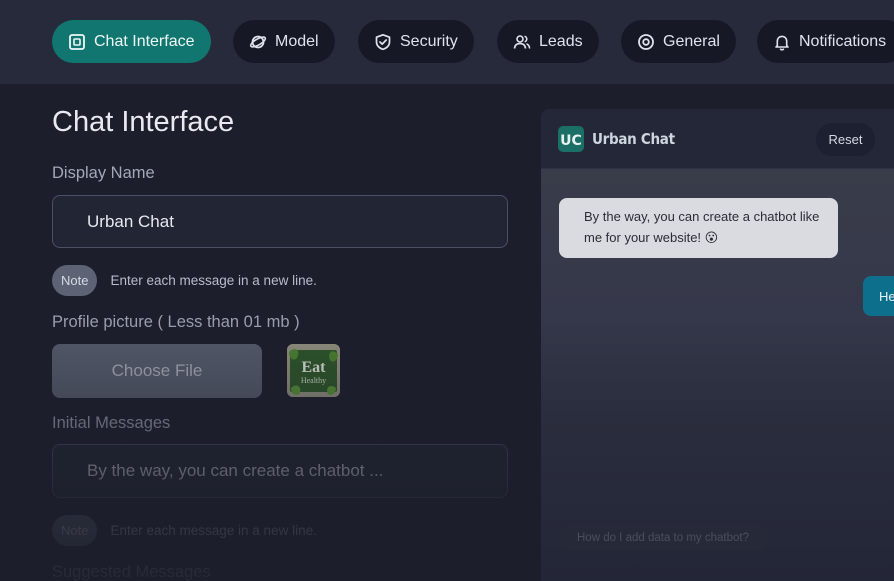  I want to click on brand-logo-text: UC, so click(571, 141).